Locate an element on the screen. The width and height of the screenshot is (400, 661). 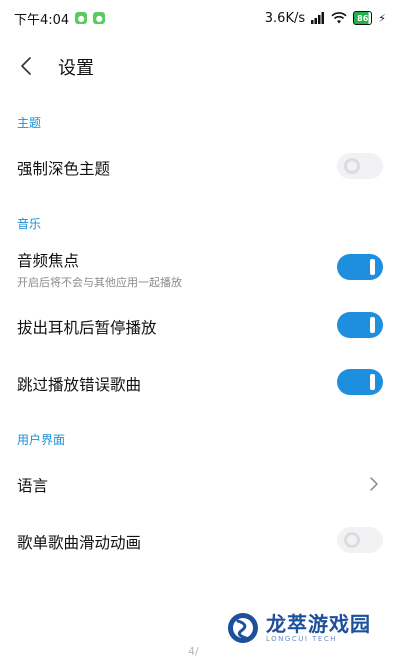
watermark-logo-icon is located at coordinates (243, 628).